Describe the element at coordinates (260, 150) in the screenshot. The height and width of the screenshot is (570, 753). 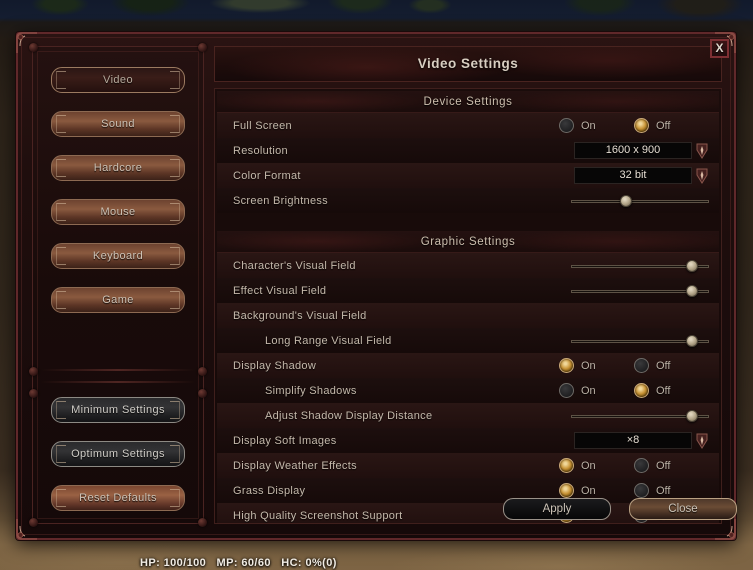
I see `row-label: Resolution` at that location.